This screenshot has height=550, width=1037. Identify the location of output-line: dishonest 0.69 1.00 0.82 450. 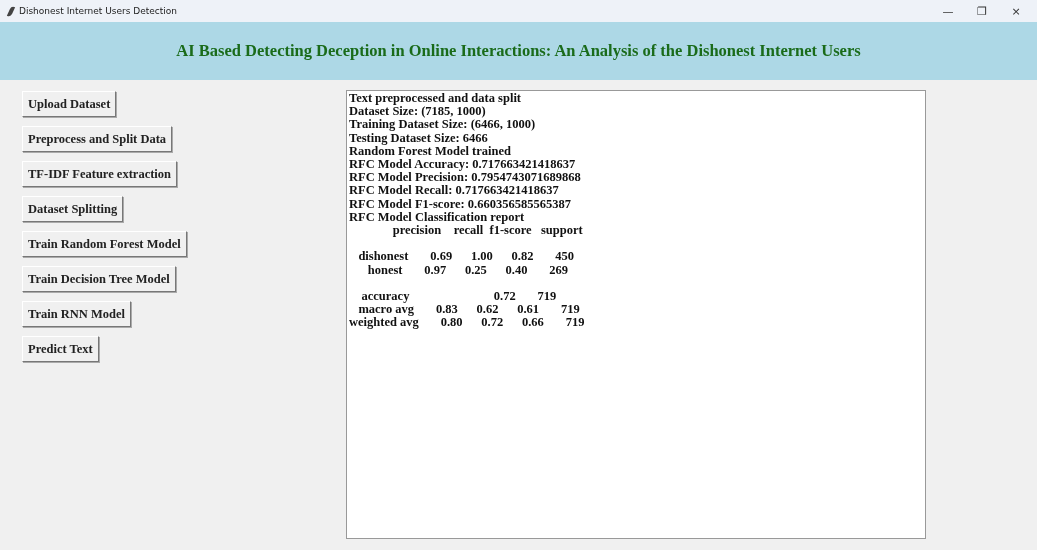
(466, 257).